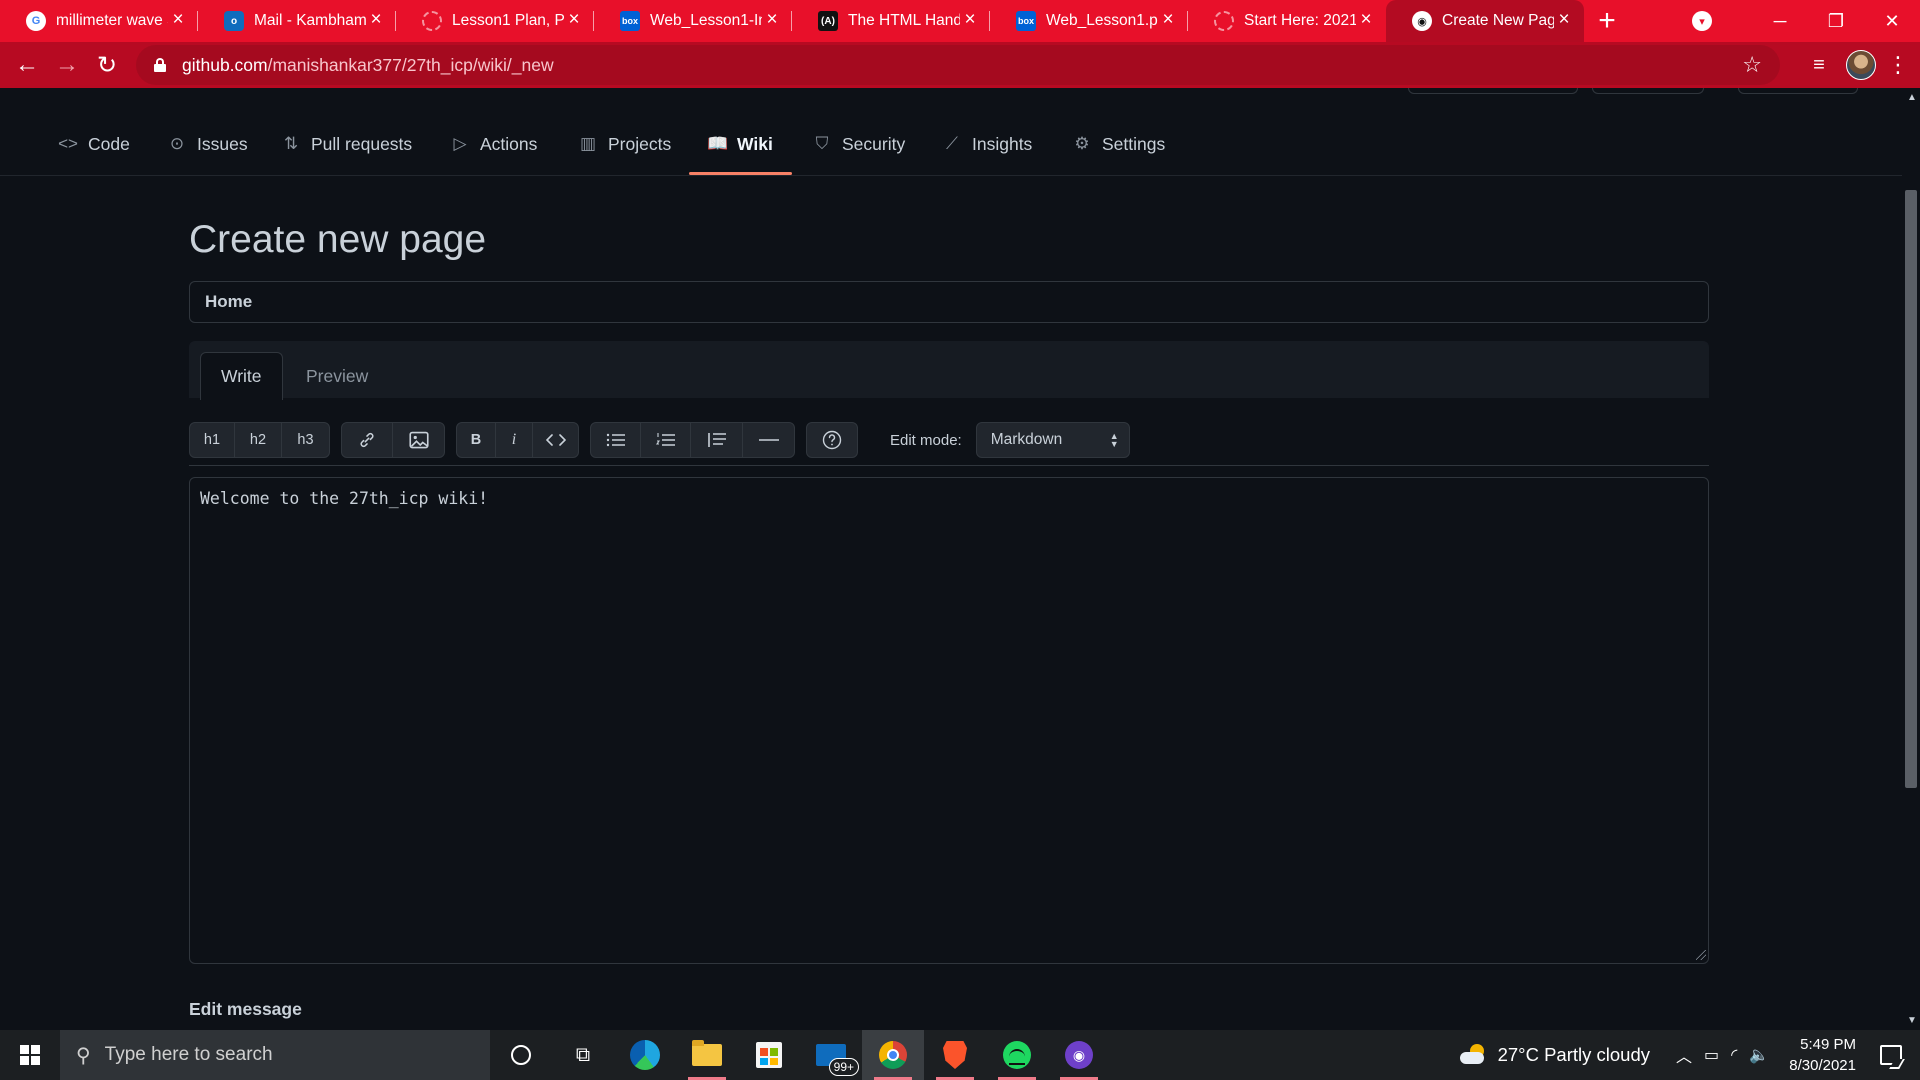 This screenshot has width=1920, height=1080. I want to click on tab-security: ⛉ Security, so click(859, 152).